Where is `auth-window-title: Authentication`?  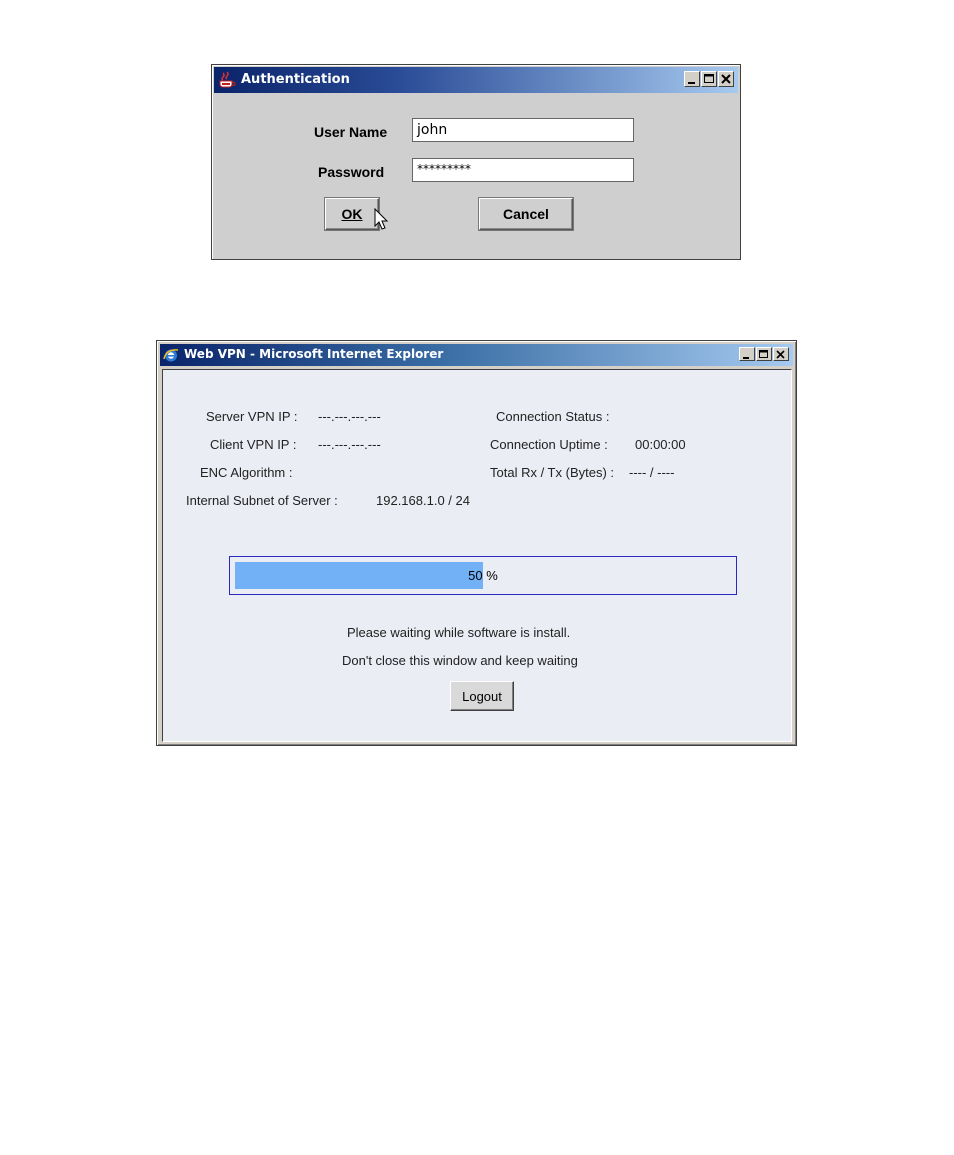
auth-window-title: Authentication is located at coordinates (295, 79).